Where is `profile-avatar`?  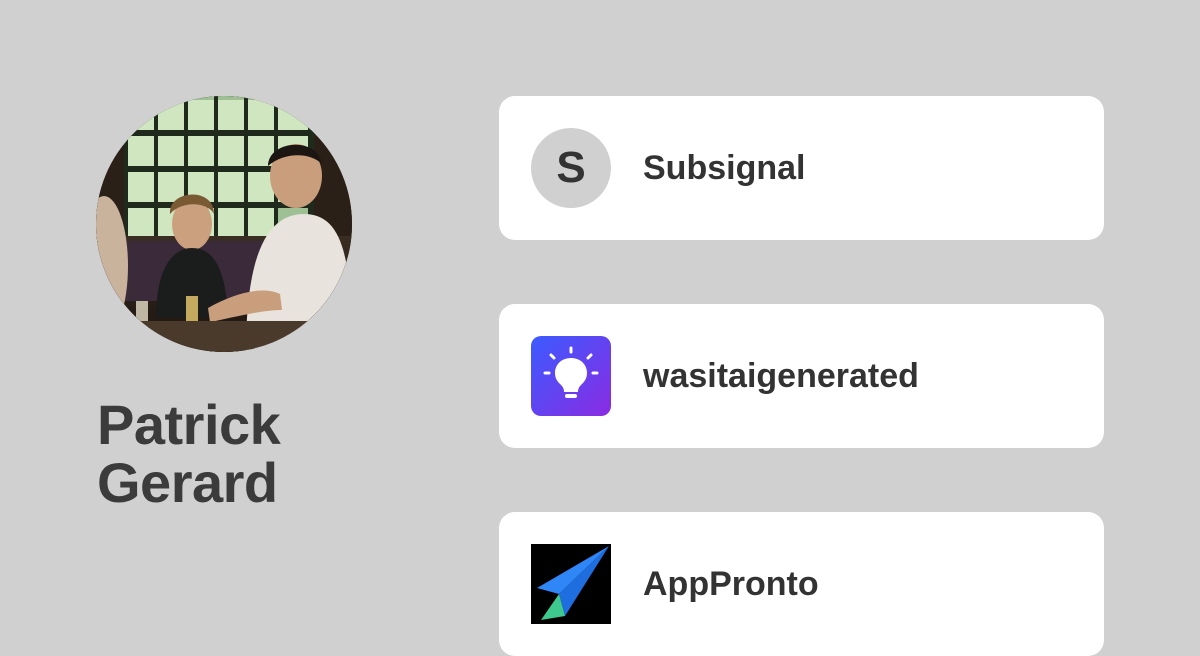 profile-avatar is located at coordinates (224, 224).